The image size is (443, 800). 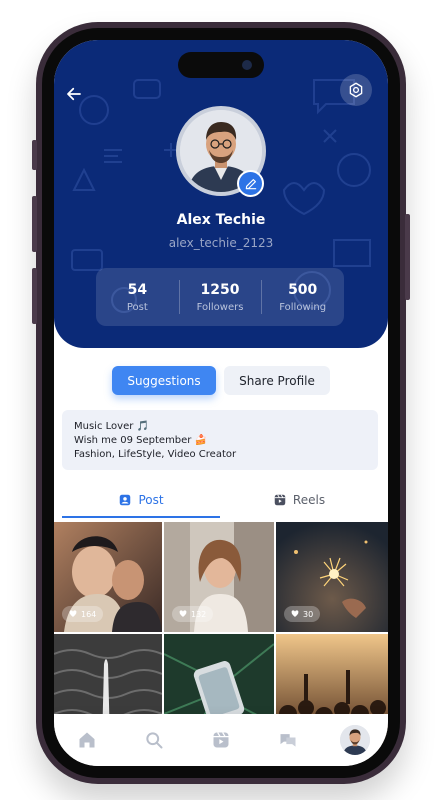 I want to click on stat-value: 500, so click(x=303, y=289).